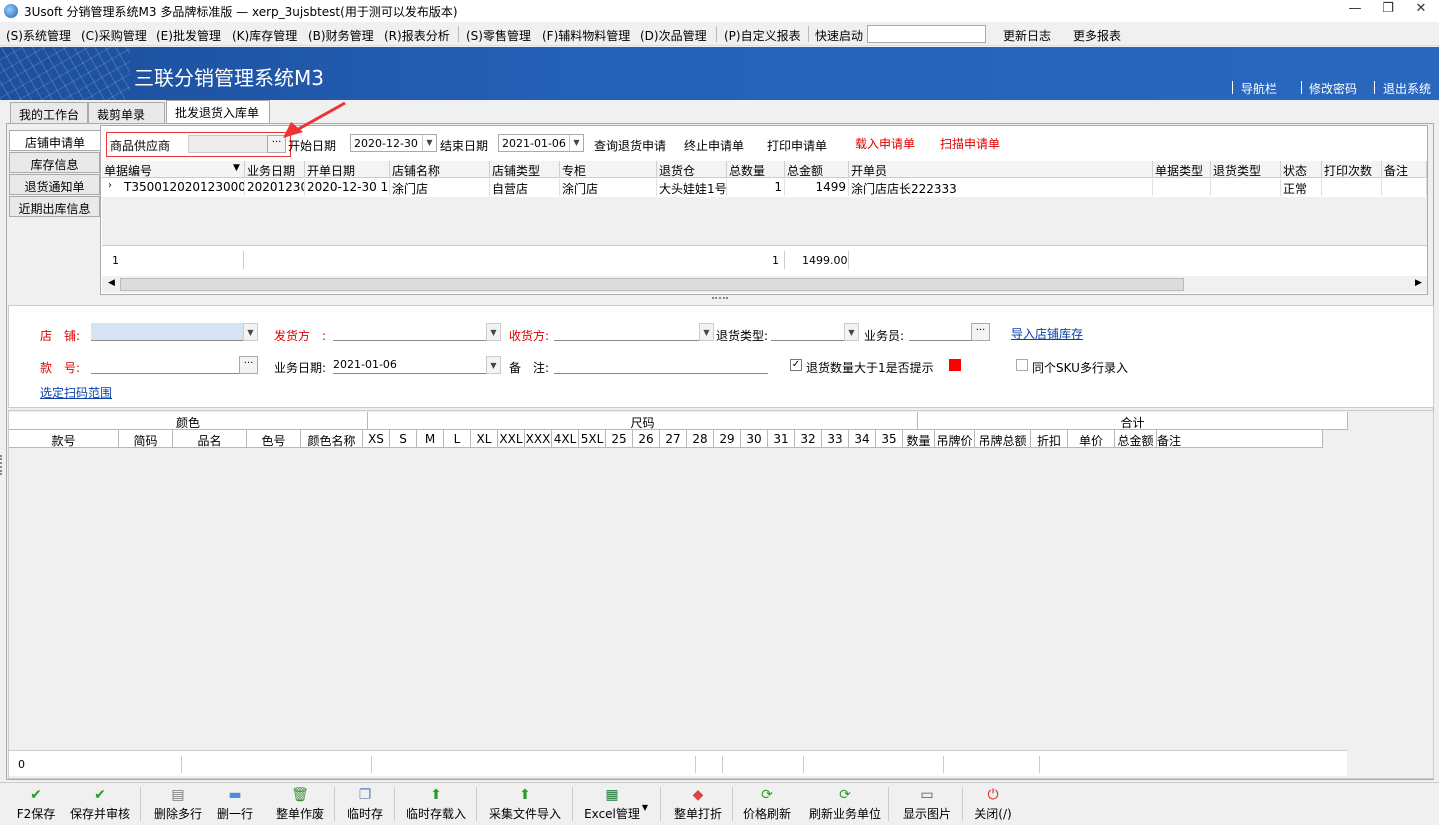 The image size is (1439, 825). Describe the element at coordinates (1301, 187) in the screenshot. I see `table-cell: 正常` at that location.